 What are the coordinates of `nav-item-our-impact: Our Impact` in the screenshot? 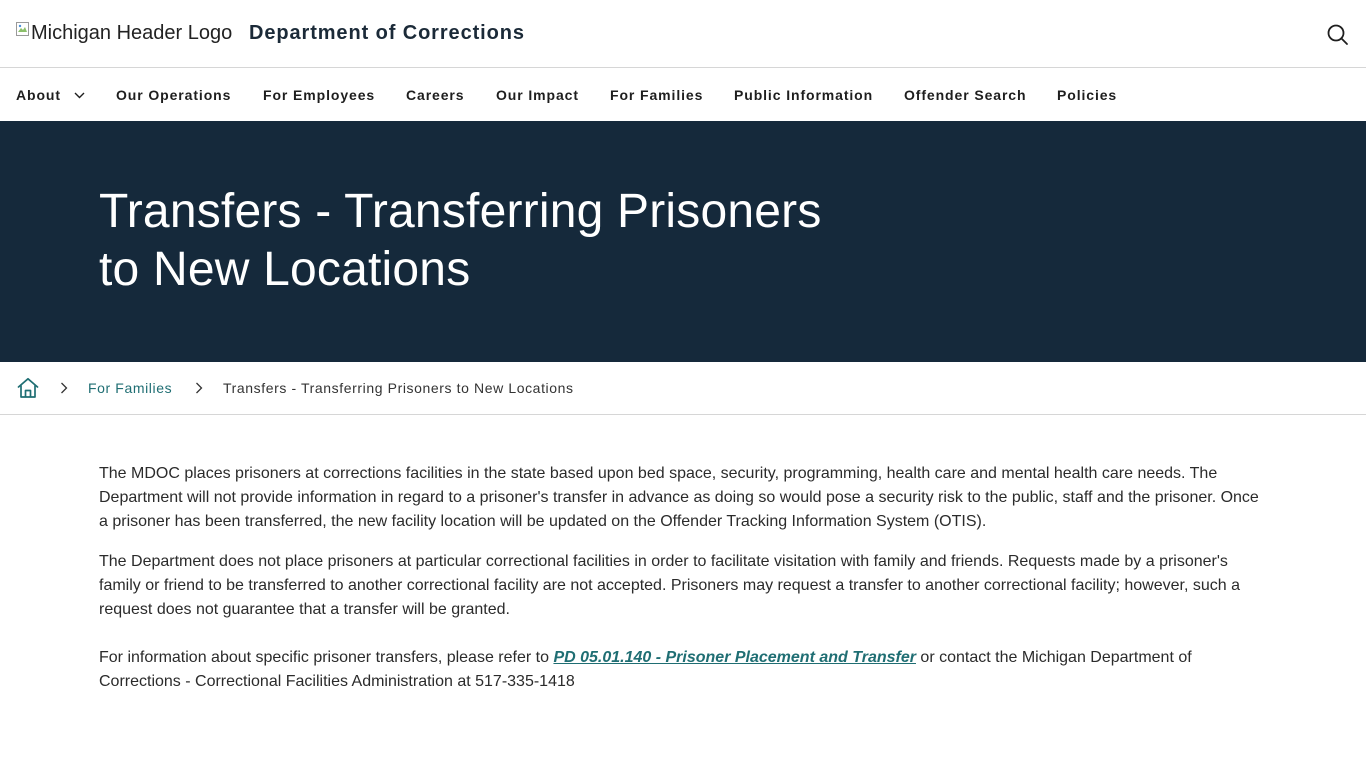 It's located at (537, 95).